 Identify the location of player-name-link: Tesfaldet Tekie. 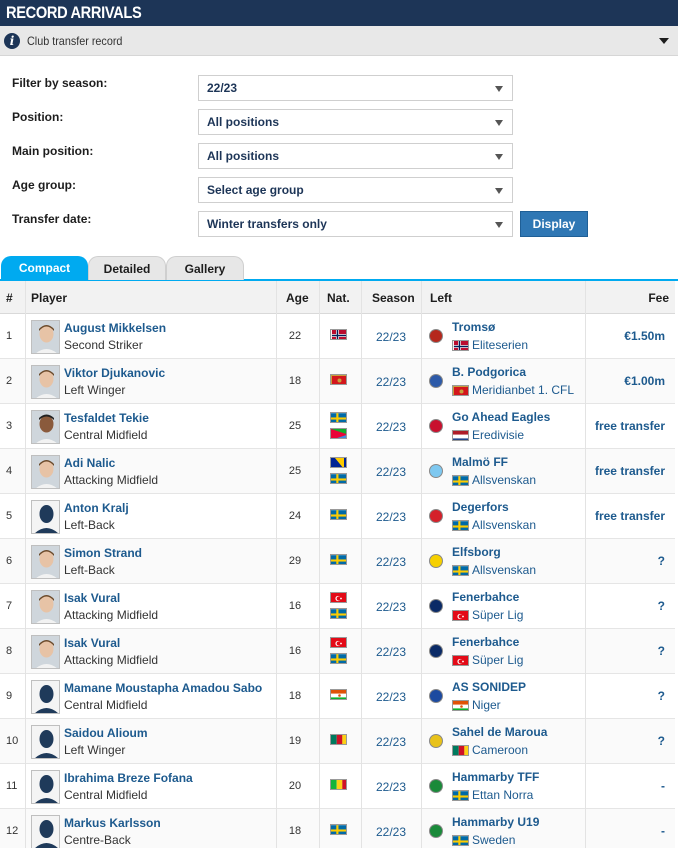
(106, 418).